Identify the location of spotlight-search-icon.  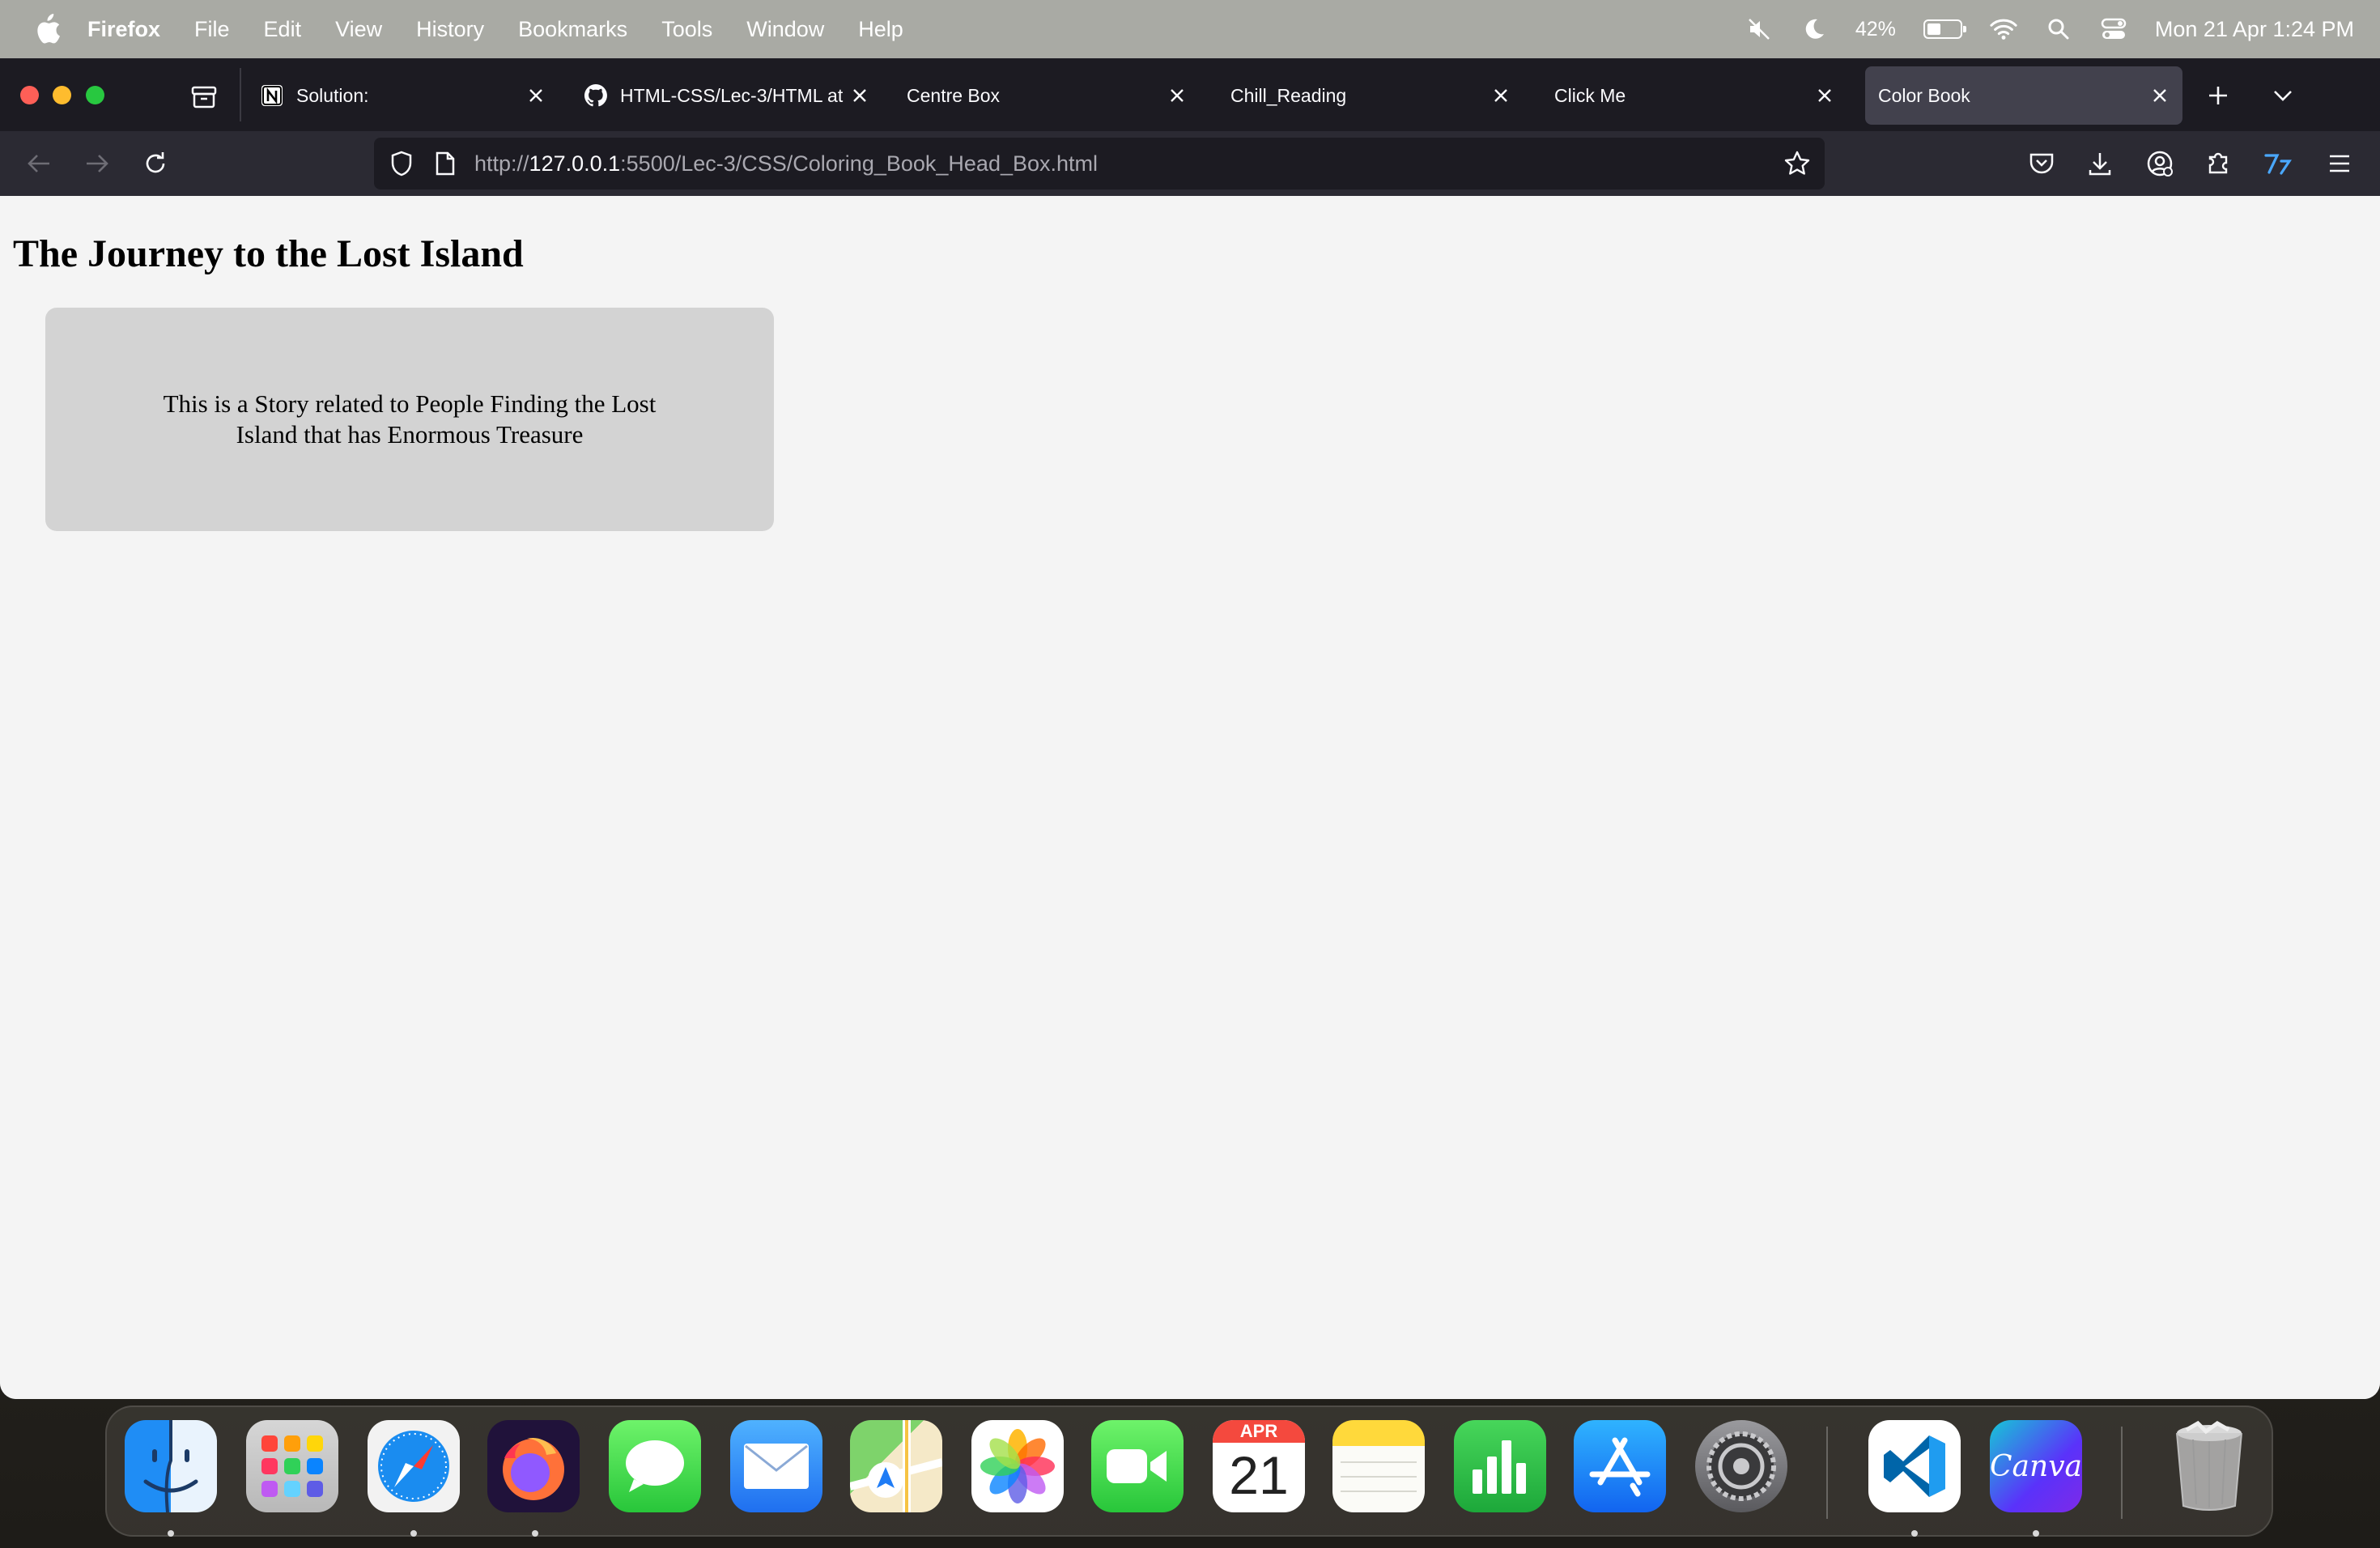
(2058, 29).